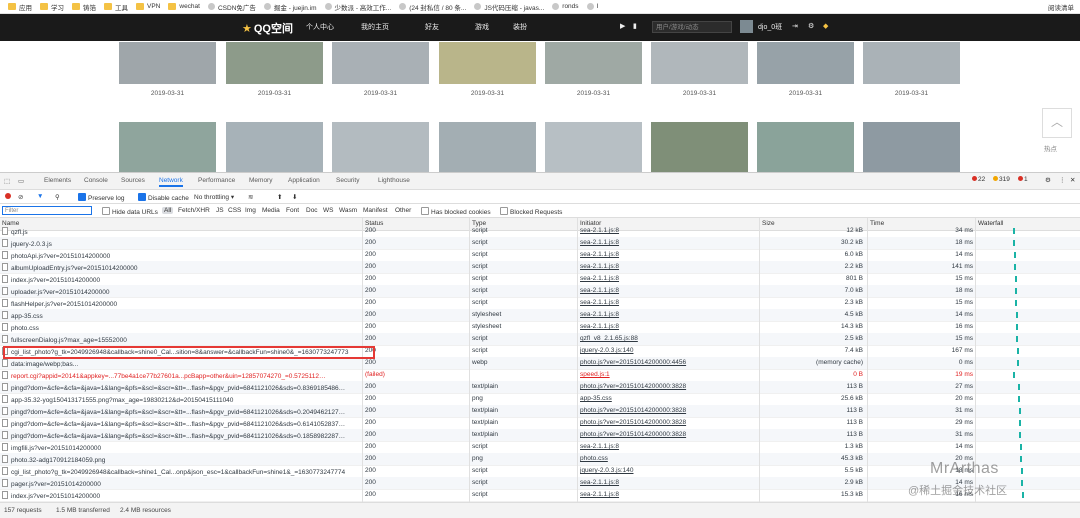 The width and height of the screenshot is (1080, 518). Describe the element at coordinates (181, 291) in the screenshot. I see `request-name: uploader.js?ver=20151014200000` at that location.